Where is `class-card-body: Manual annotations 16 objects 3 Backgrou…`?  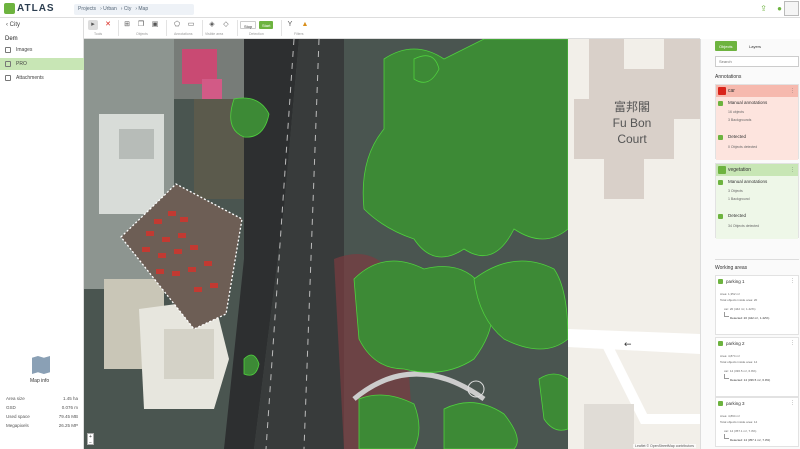 class-card-body: Manual annotations 16 objects 3 Backgrou… is located at coordinates (757, 128).